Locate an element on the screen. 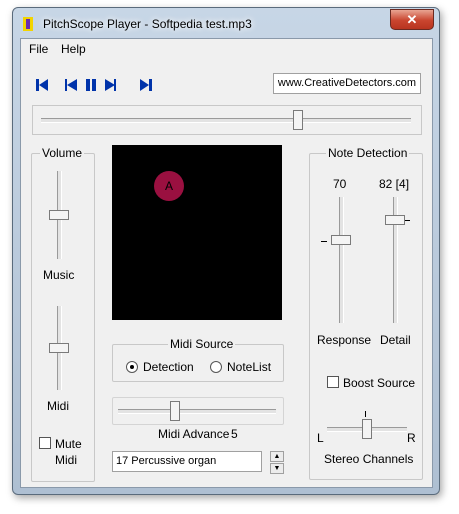 Image resolution: width=459 pixels, height=514 pixels. close-button: ✕ is located at coordinates (412, 19).